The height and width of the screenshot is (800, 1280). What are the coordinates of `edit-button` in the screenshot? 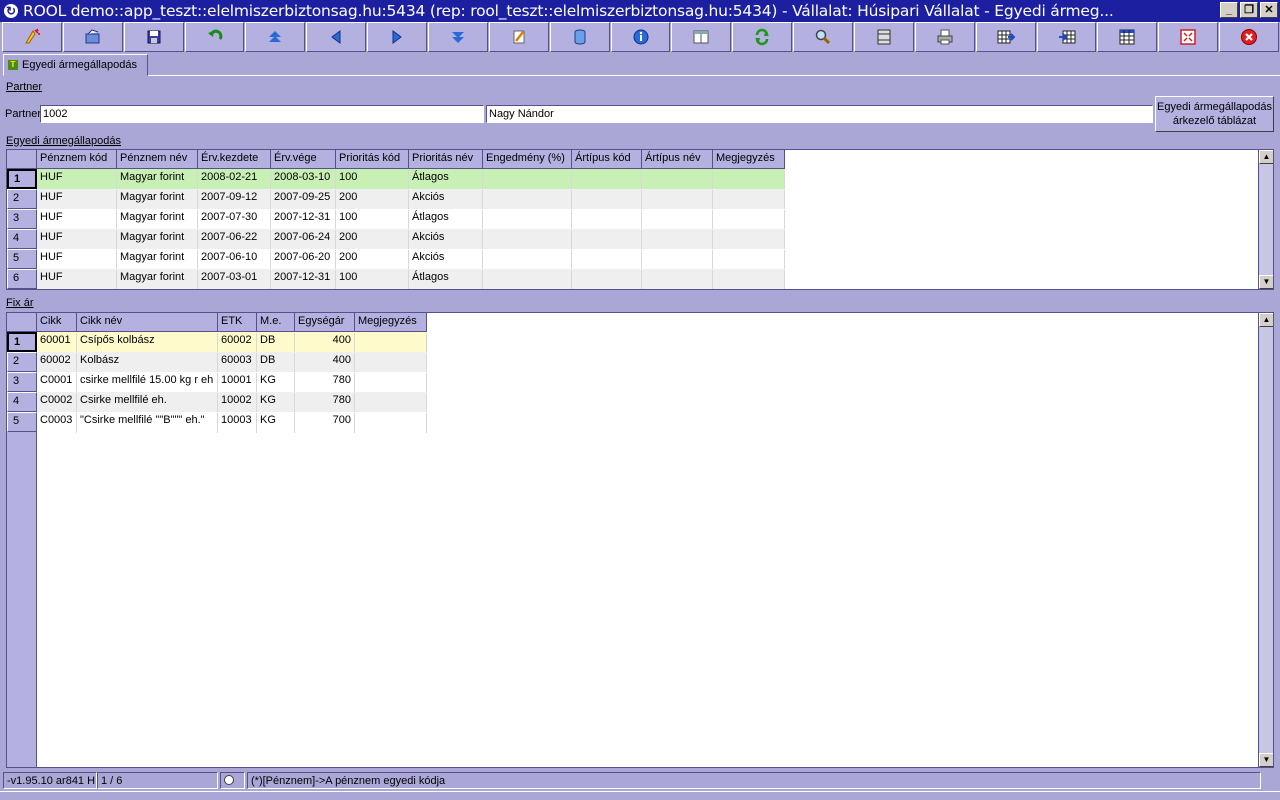 It's located at (518, 37).